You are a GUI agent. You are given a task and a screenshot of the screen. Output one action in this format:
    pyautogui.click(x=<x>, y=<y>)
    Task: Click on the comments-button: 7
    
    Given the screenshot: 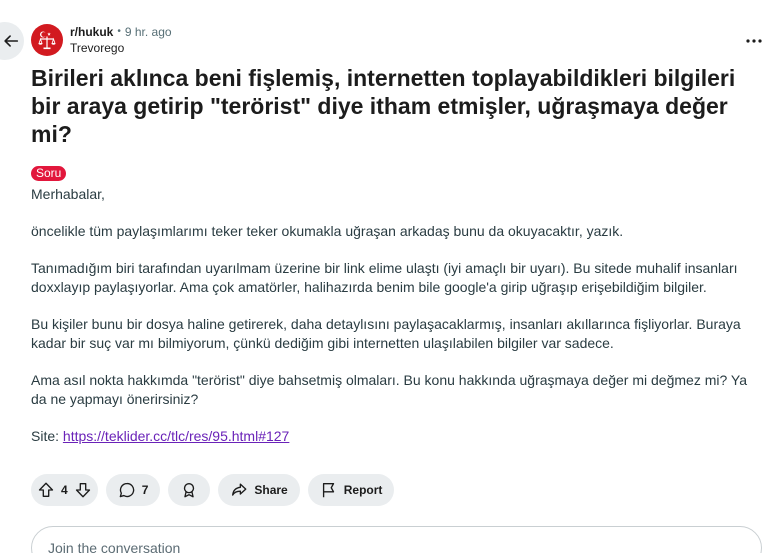 What is the action you would take?
    pyautogui.click(x=133, y=490)
    